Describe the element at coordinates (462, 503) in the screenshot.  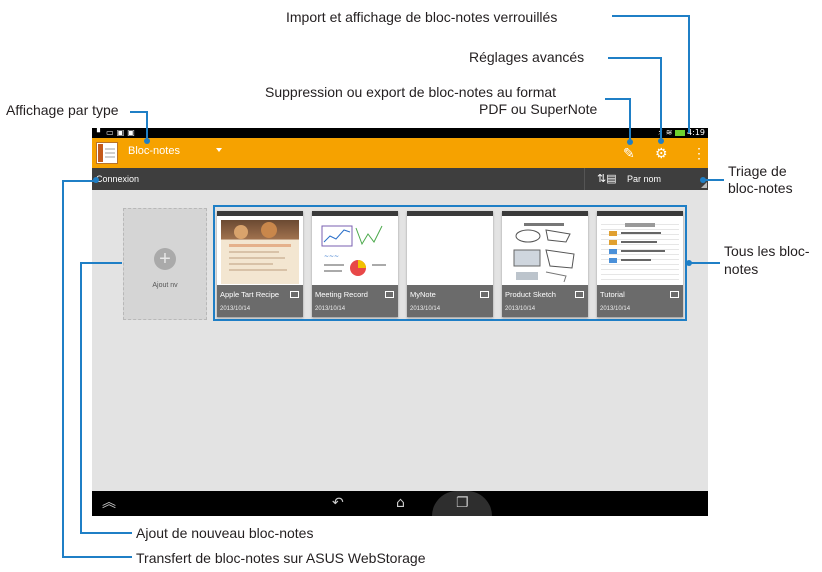
I see `recent-apps-icon: ❐` at that location.